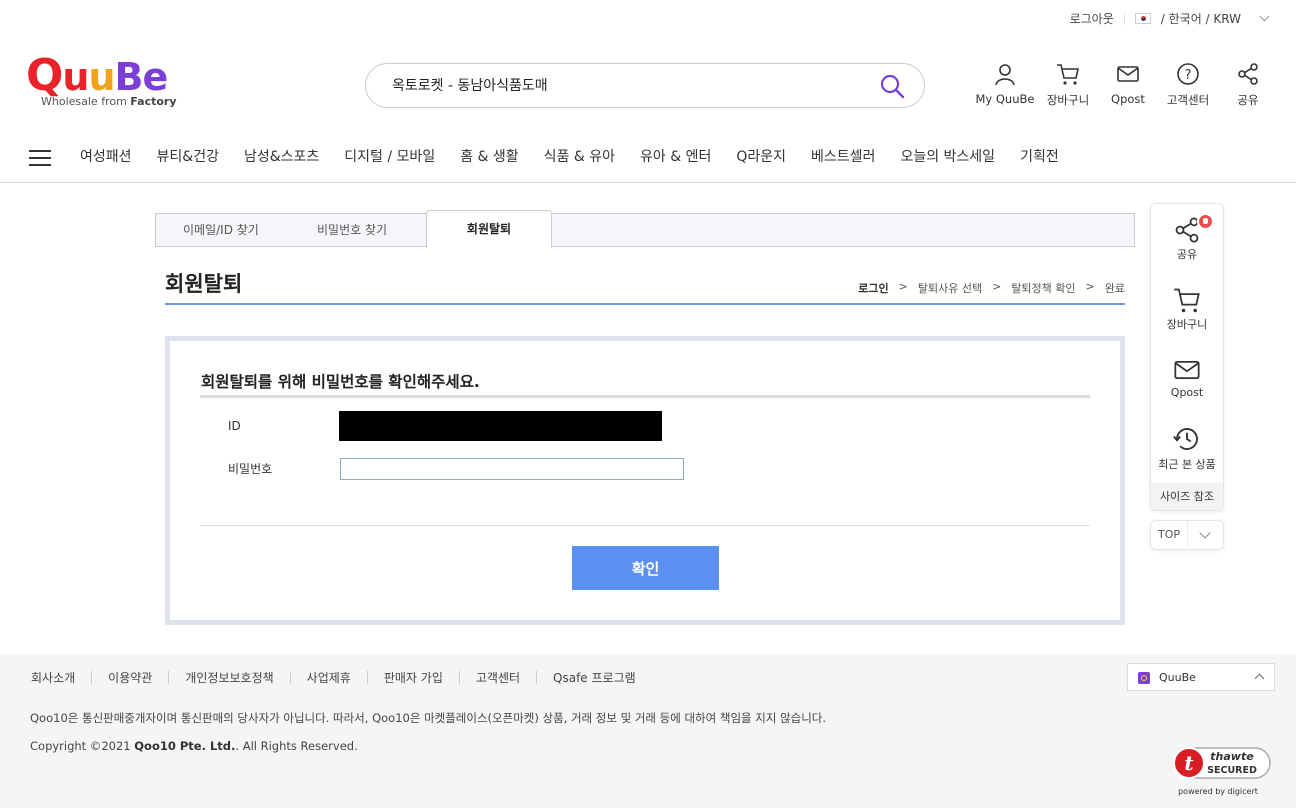 This screenshot has width=1296, height=808. I want to click on chevron-up-icon, so click(1259, 678).